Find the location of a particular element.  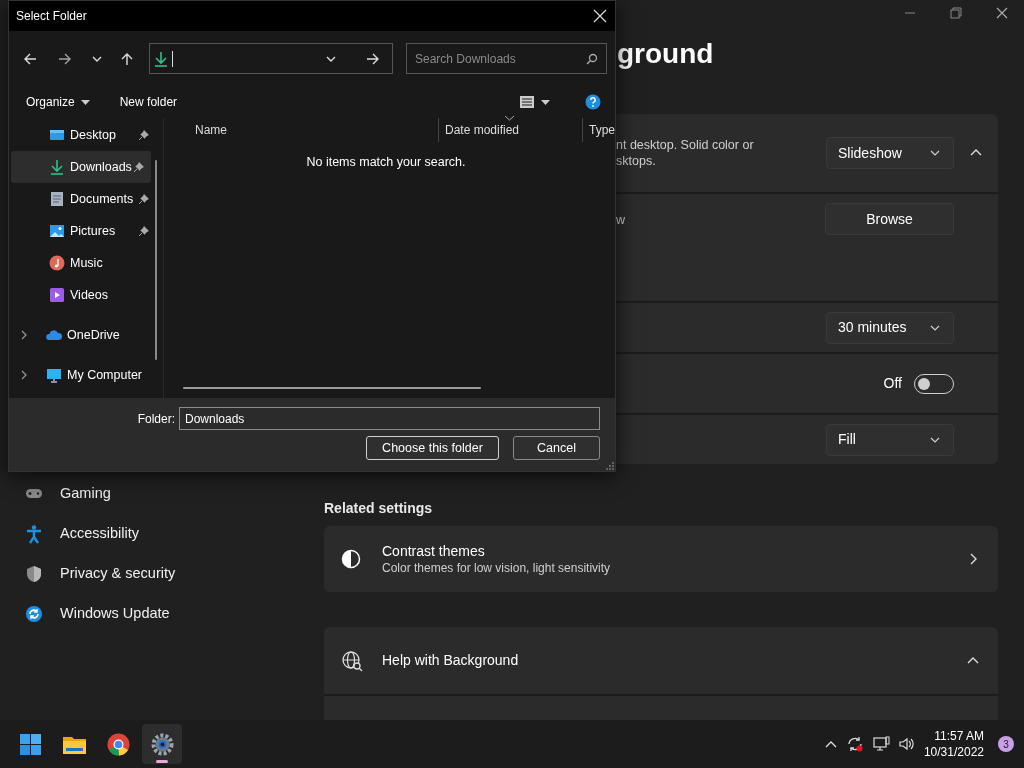

nav-item: Music is located at coordinates (83, 263).